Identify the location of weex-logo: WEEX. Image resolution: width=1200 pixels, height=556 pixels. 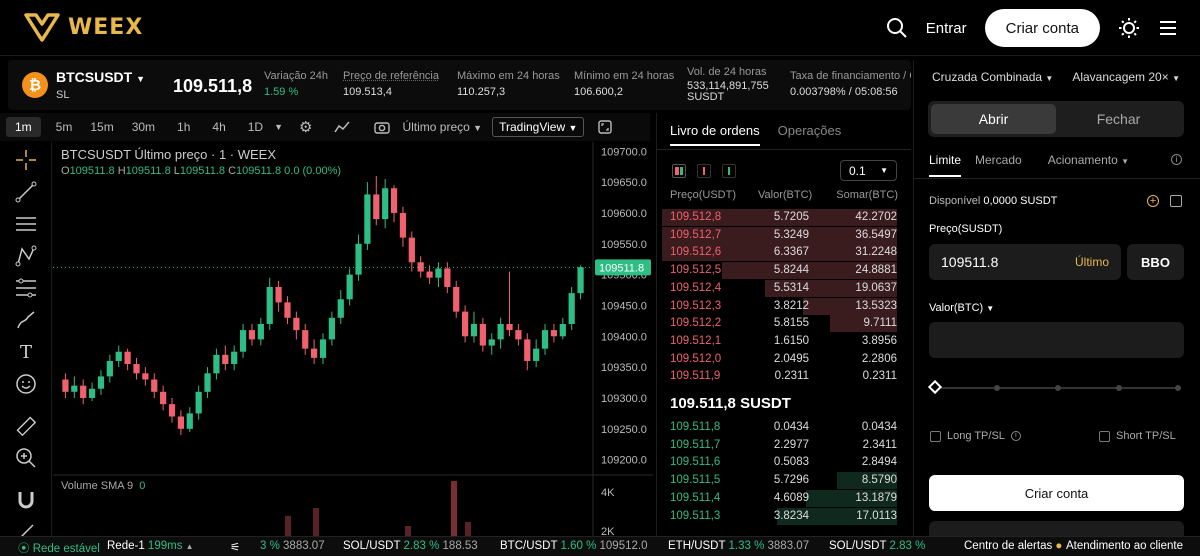
(82, 27).